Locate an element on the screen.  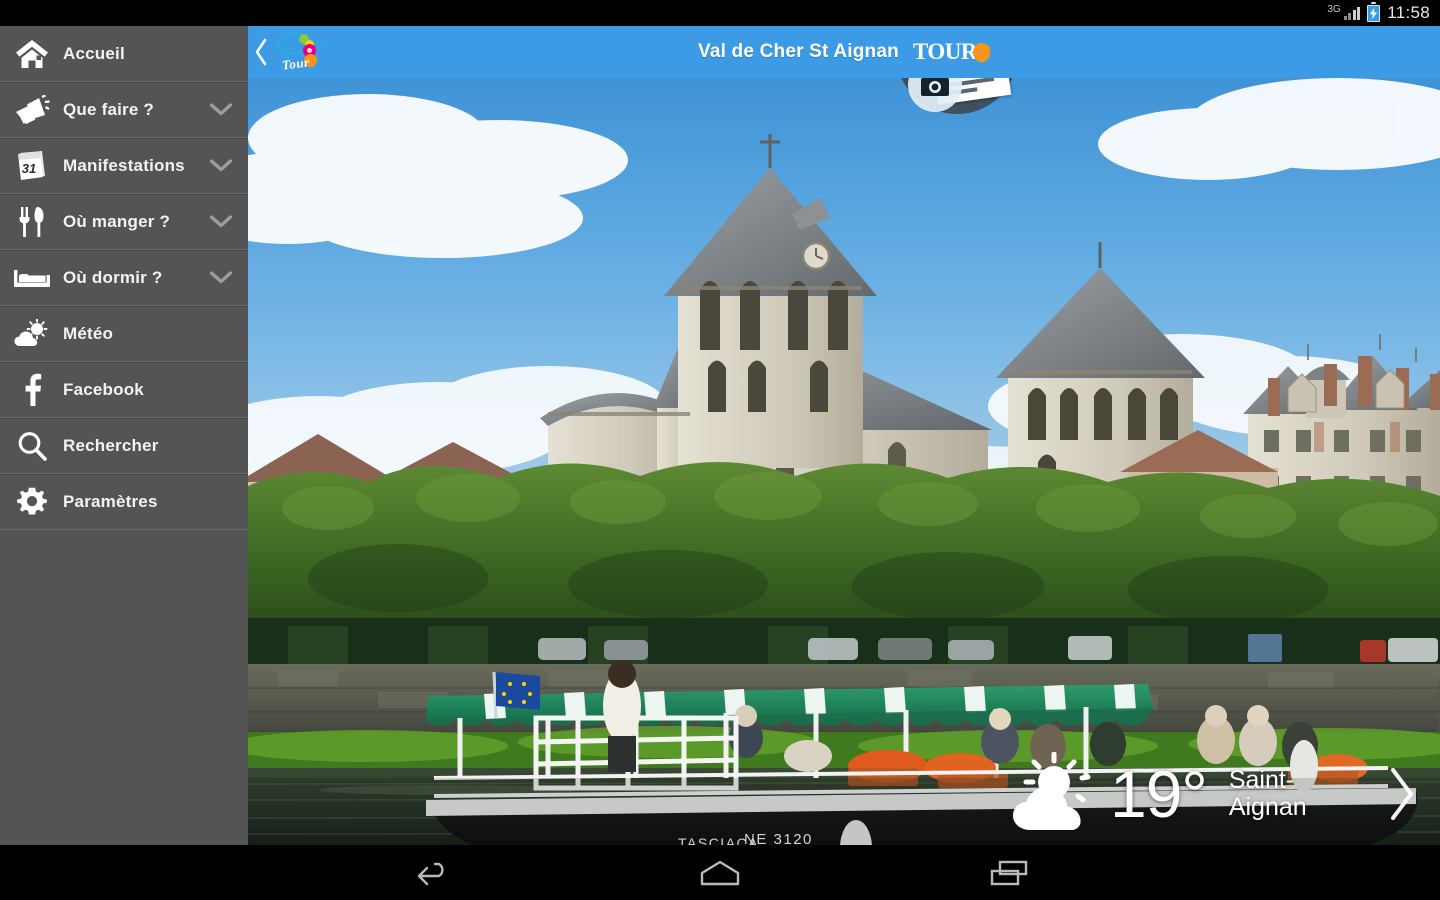
title-group: Val de Cher St Aignan TOUR is located at coordinates (844, 52).